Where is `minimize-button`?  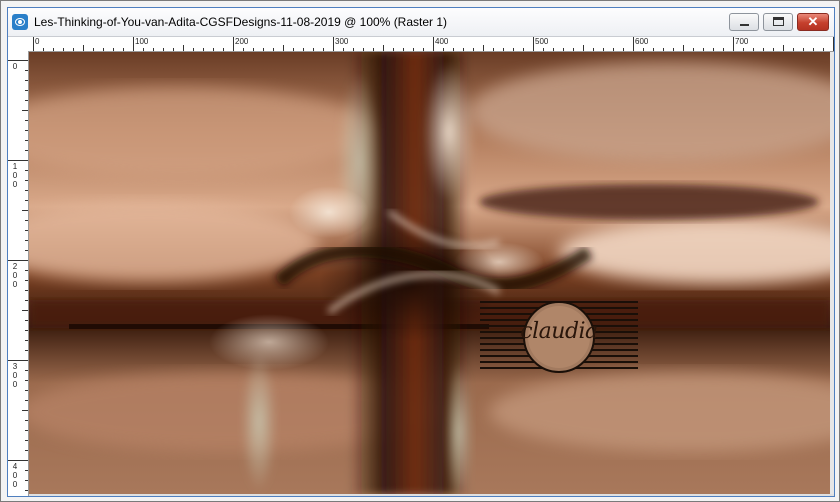 minimize-button is located at coordinates (744, 22).